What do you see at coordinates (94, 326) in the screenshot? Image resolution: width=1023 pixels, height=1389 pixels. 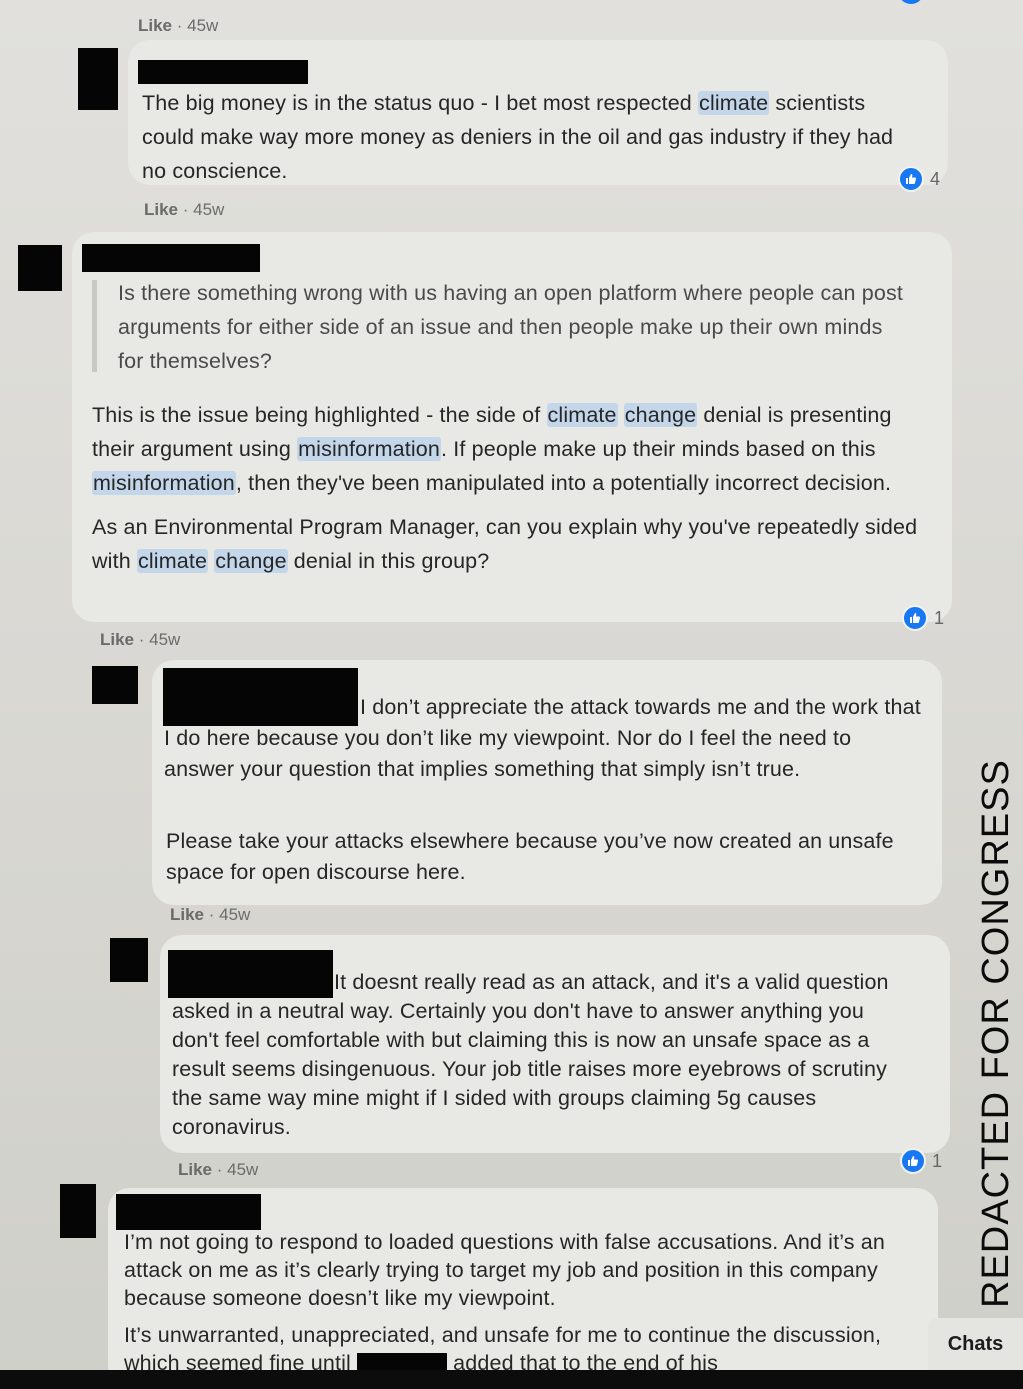 I see `quote-bar` at bounding box center [94, 326].